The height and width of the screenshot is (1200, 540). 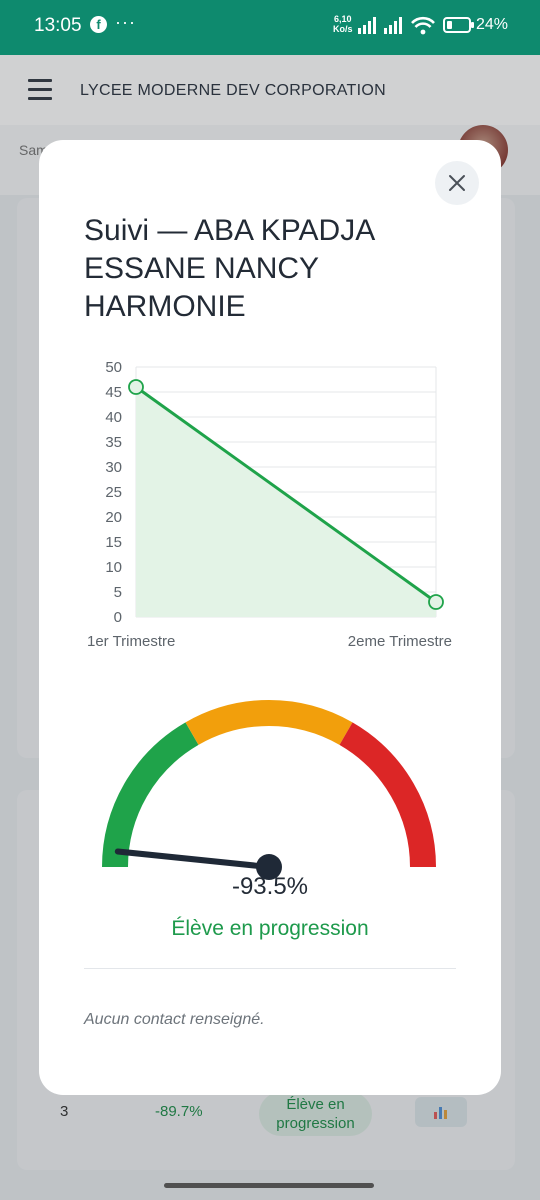 I want to click on x-tick-label: 1er Trimestre, so click(x=131, y=641).